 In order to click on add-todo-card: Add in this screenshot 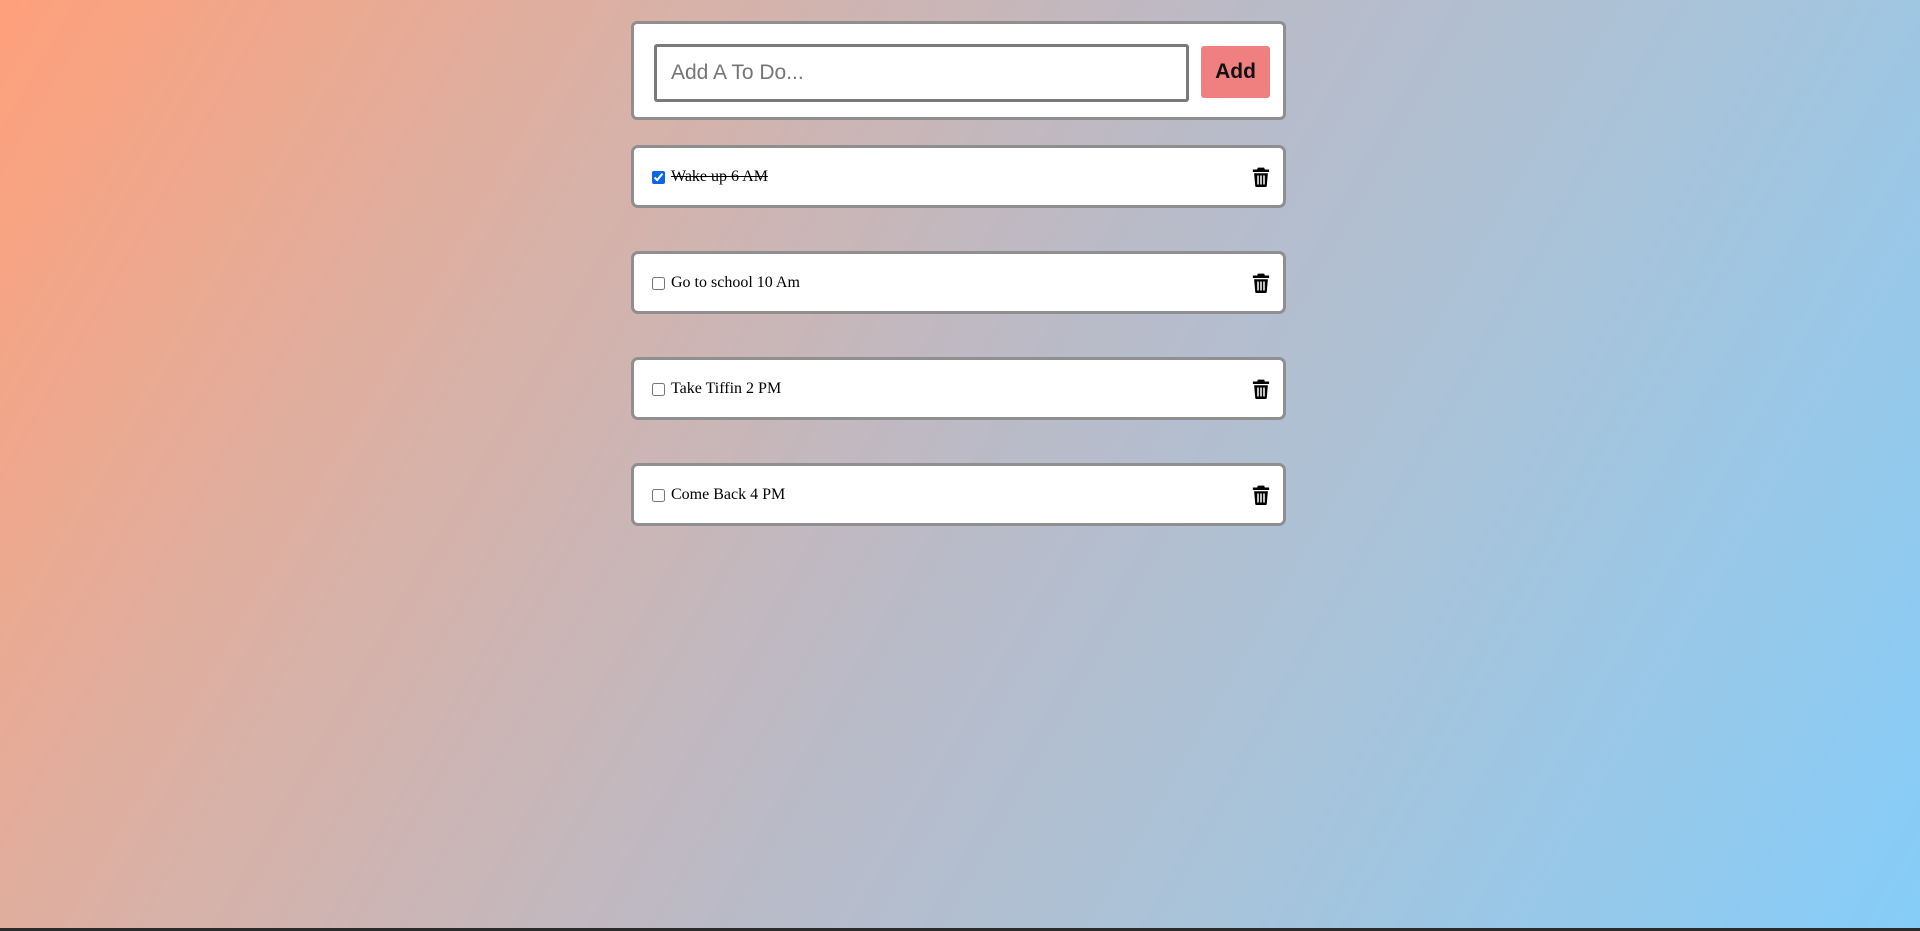, I will do `click(958, 70)`.